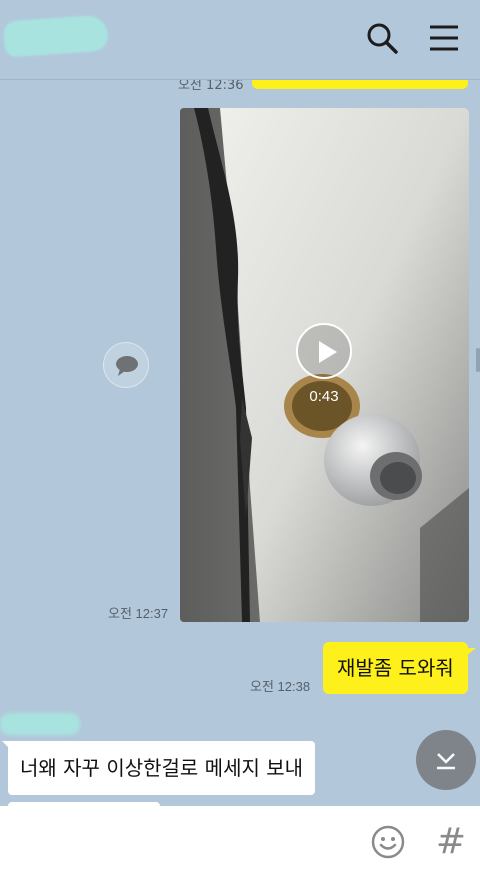  I want to click on share-button, so click(126, 365).